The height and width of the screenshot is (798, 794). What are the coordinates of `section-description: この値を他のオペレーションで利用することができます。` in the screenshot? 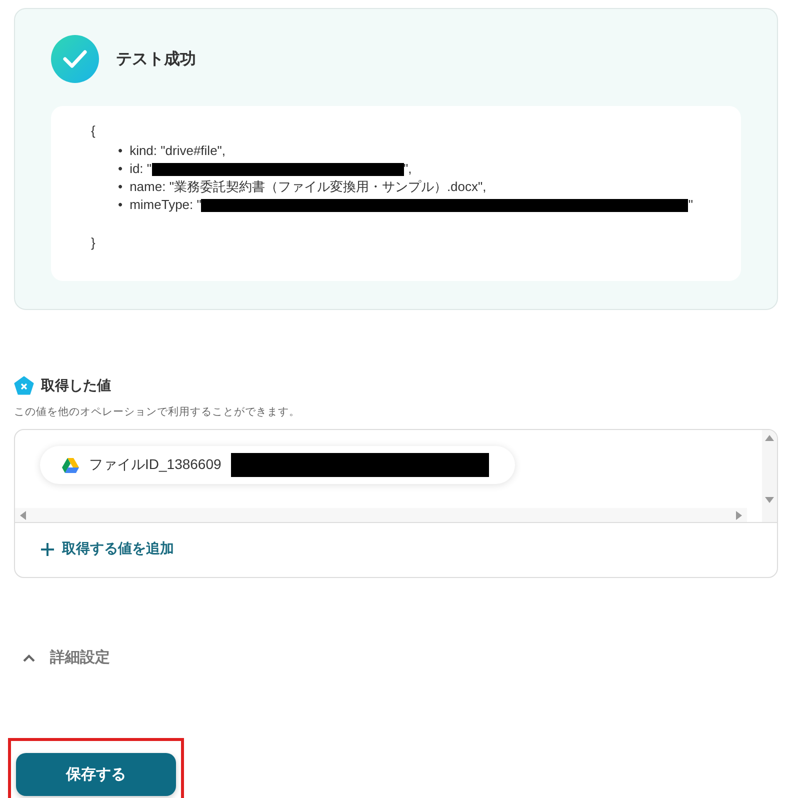 It's located at (157, 412).